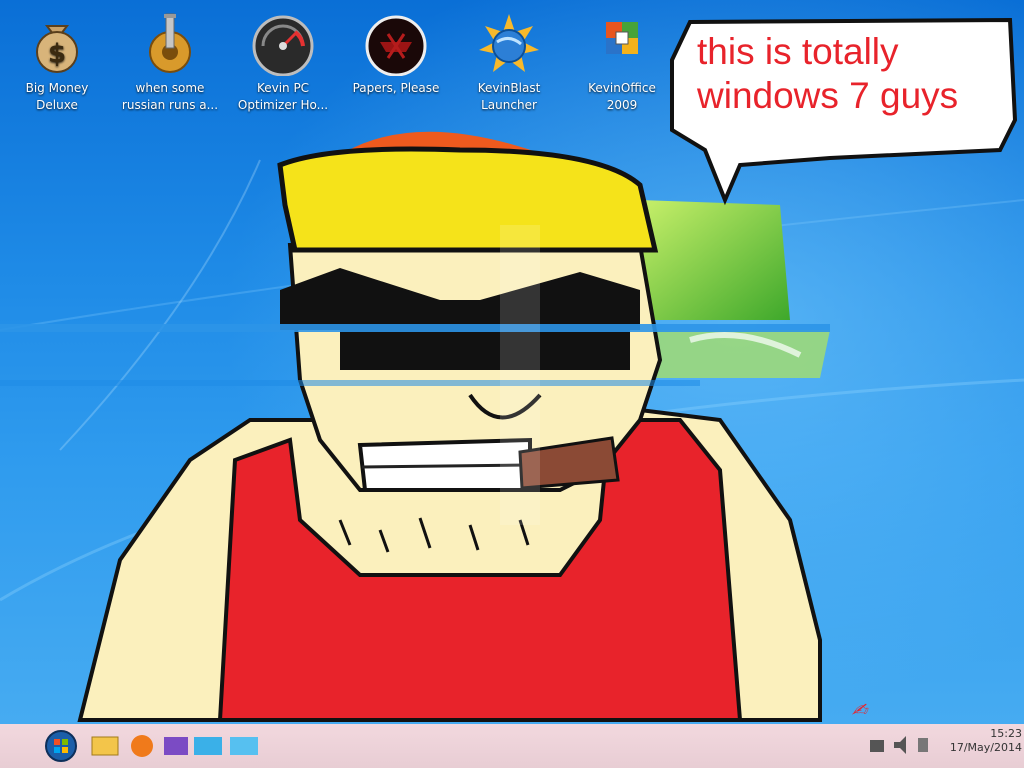  I want to click on volume-icon, so click(900, 745).